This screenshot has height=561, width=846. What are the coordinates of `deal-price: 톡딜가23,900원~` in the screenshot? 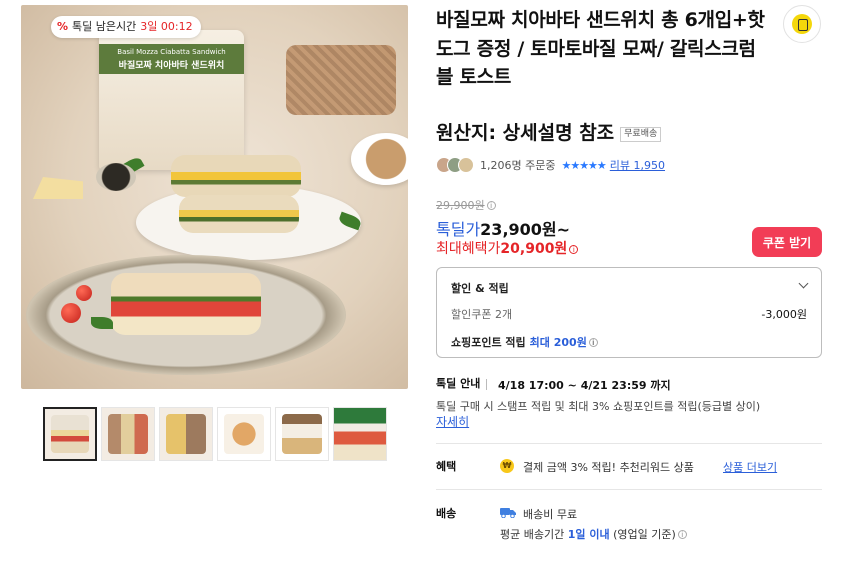 It's located at (503, 228).